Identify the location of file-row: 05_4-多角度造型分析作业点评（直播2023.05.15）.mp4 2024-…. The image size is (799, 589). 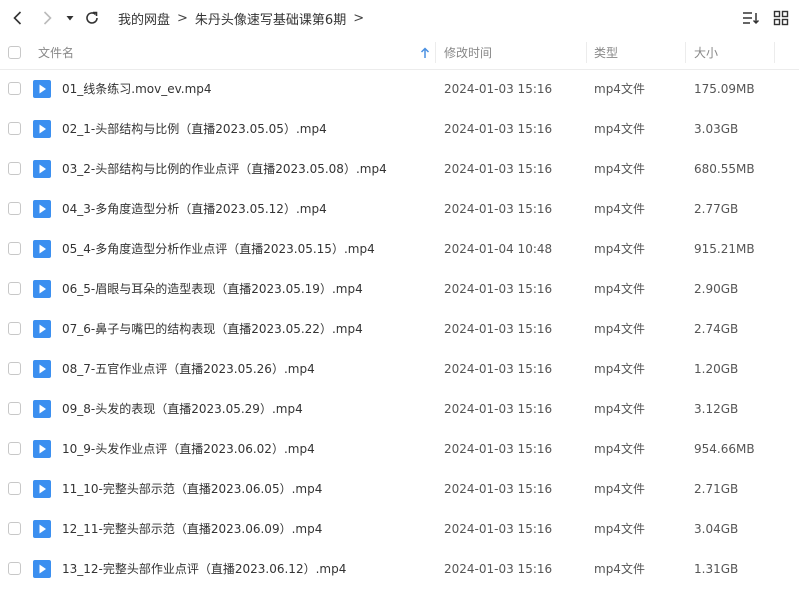
(399, 249).